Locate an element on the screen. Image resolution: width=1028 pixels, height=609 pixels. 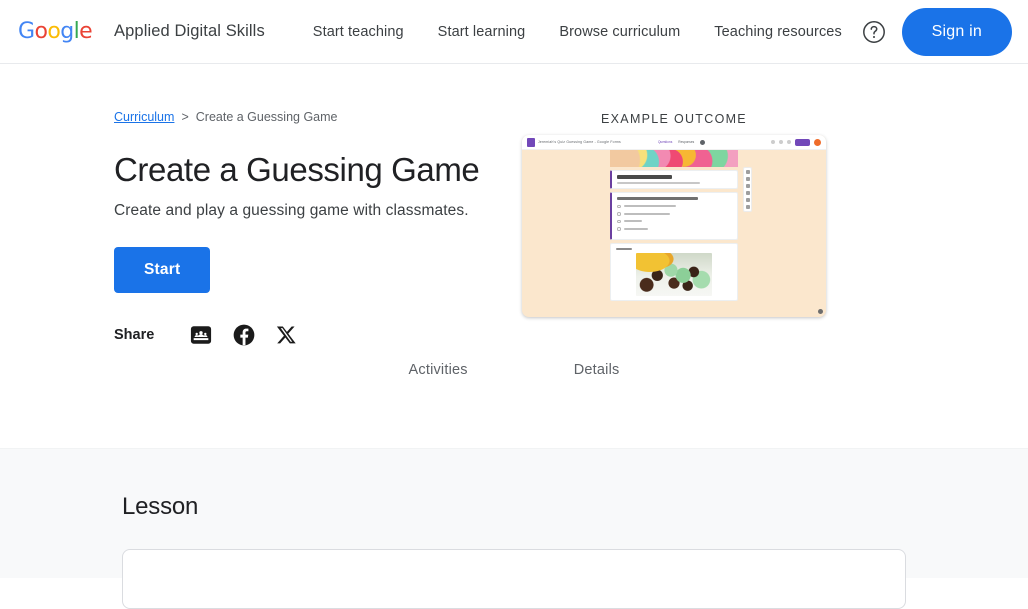
breadcrumb-curriculum-link: Curriculum is located at coordinates (144, 117).